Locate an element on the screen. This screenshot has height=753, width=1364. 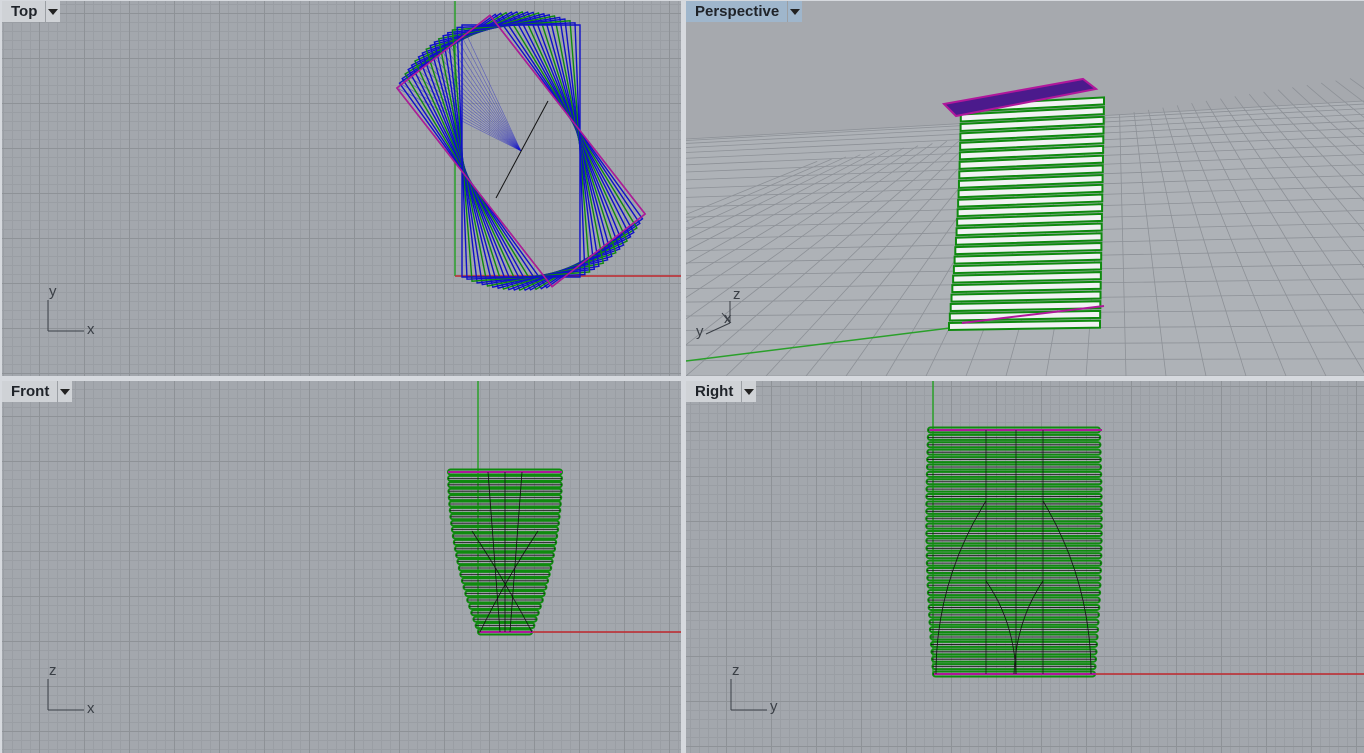
viewport-tab-perspective: Perspective is located at coordinates (744, 11).